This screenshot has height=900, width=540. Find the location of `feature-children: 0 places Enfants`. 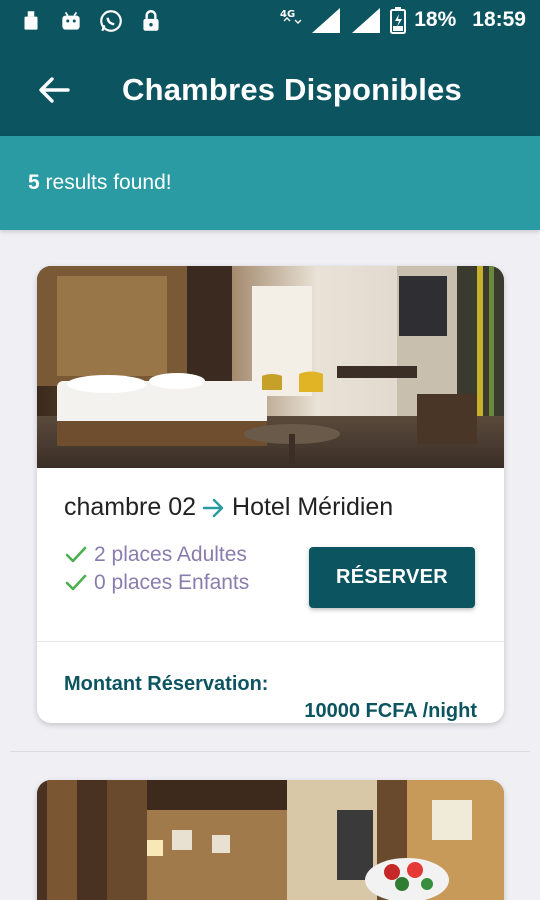

feature-children: 0 places Enfants is located at coordinates (156, 583).